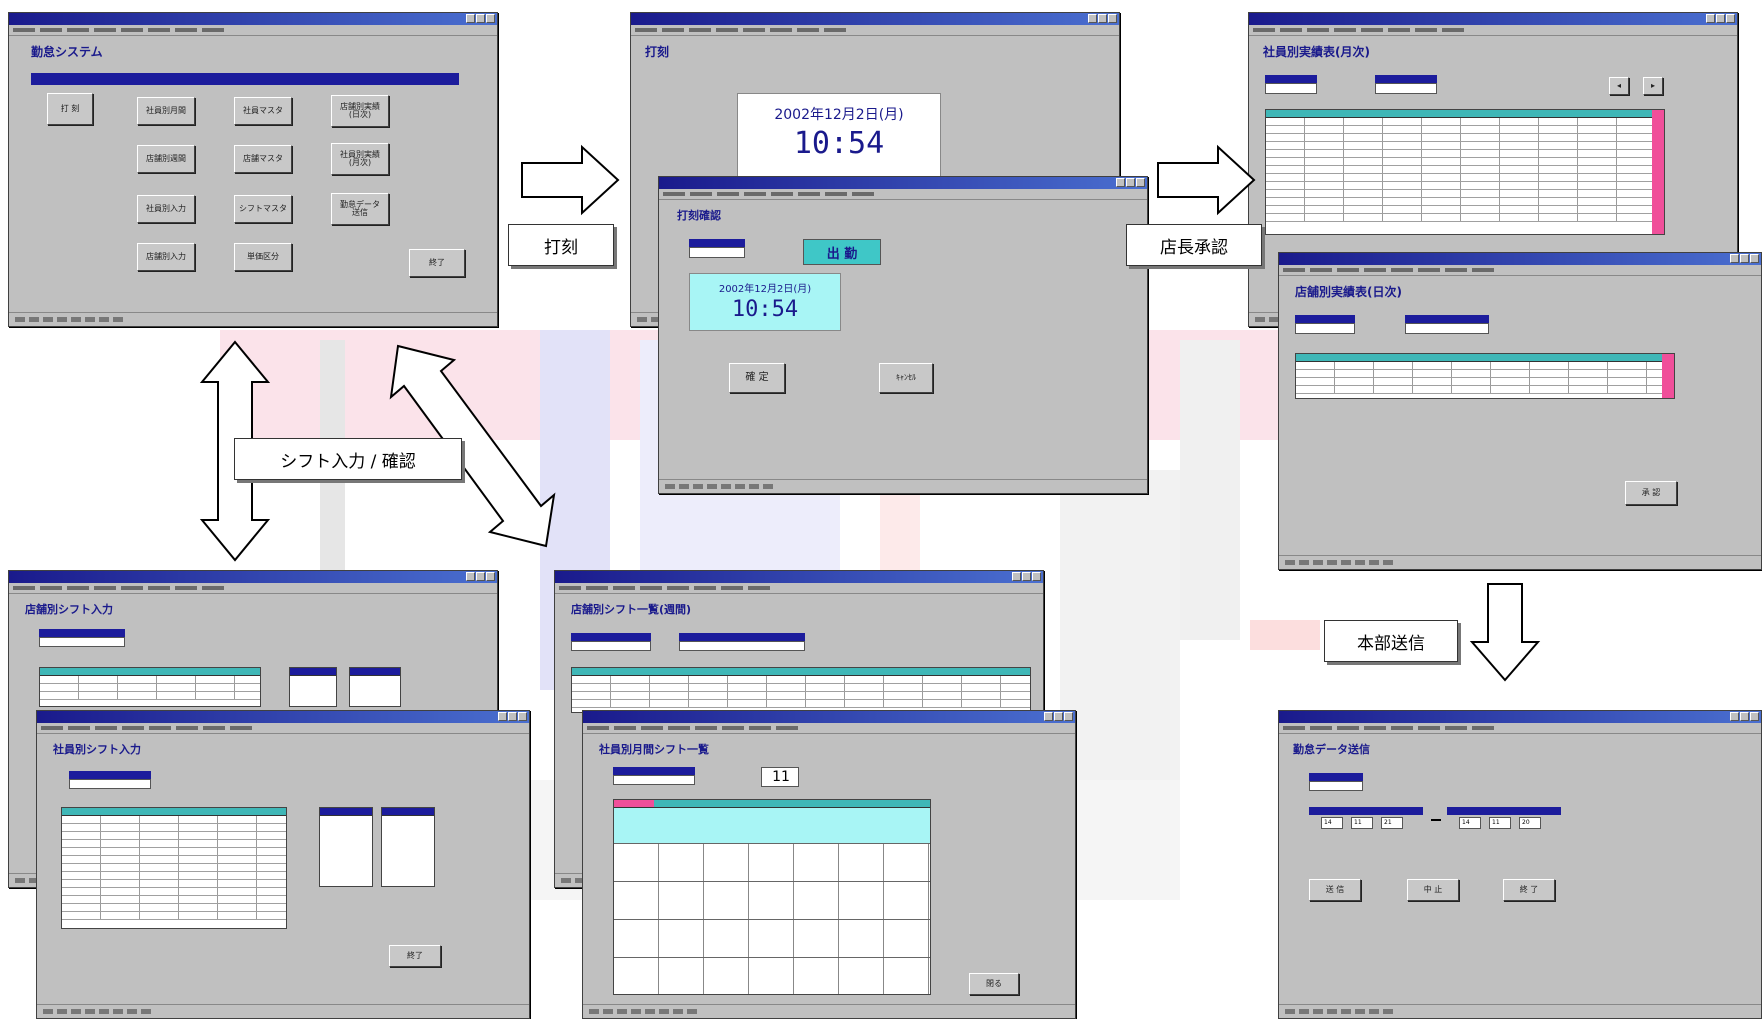 The height and width of the screenshot is (1019, 1762). What do you see at coordinates (994, 984) in the screenshot?
I see `close-button: 閉る` at bounding box center [994, 984].